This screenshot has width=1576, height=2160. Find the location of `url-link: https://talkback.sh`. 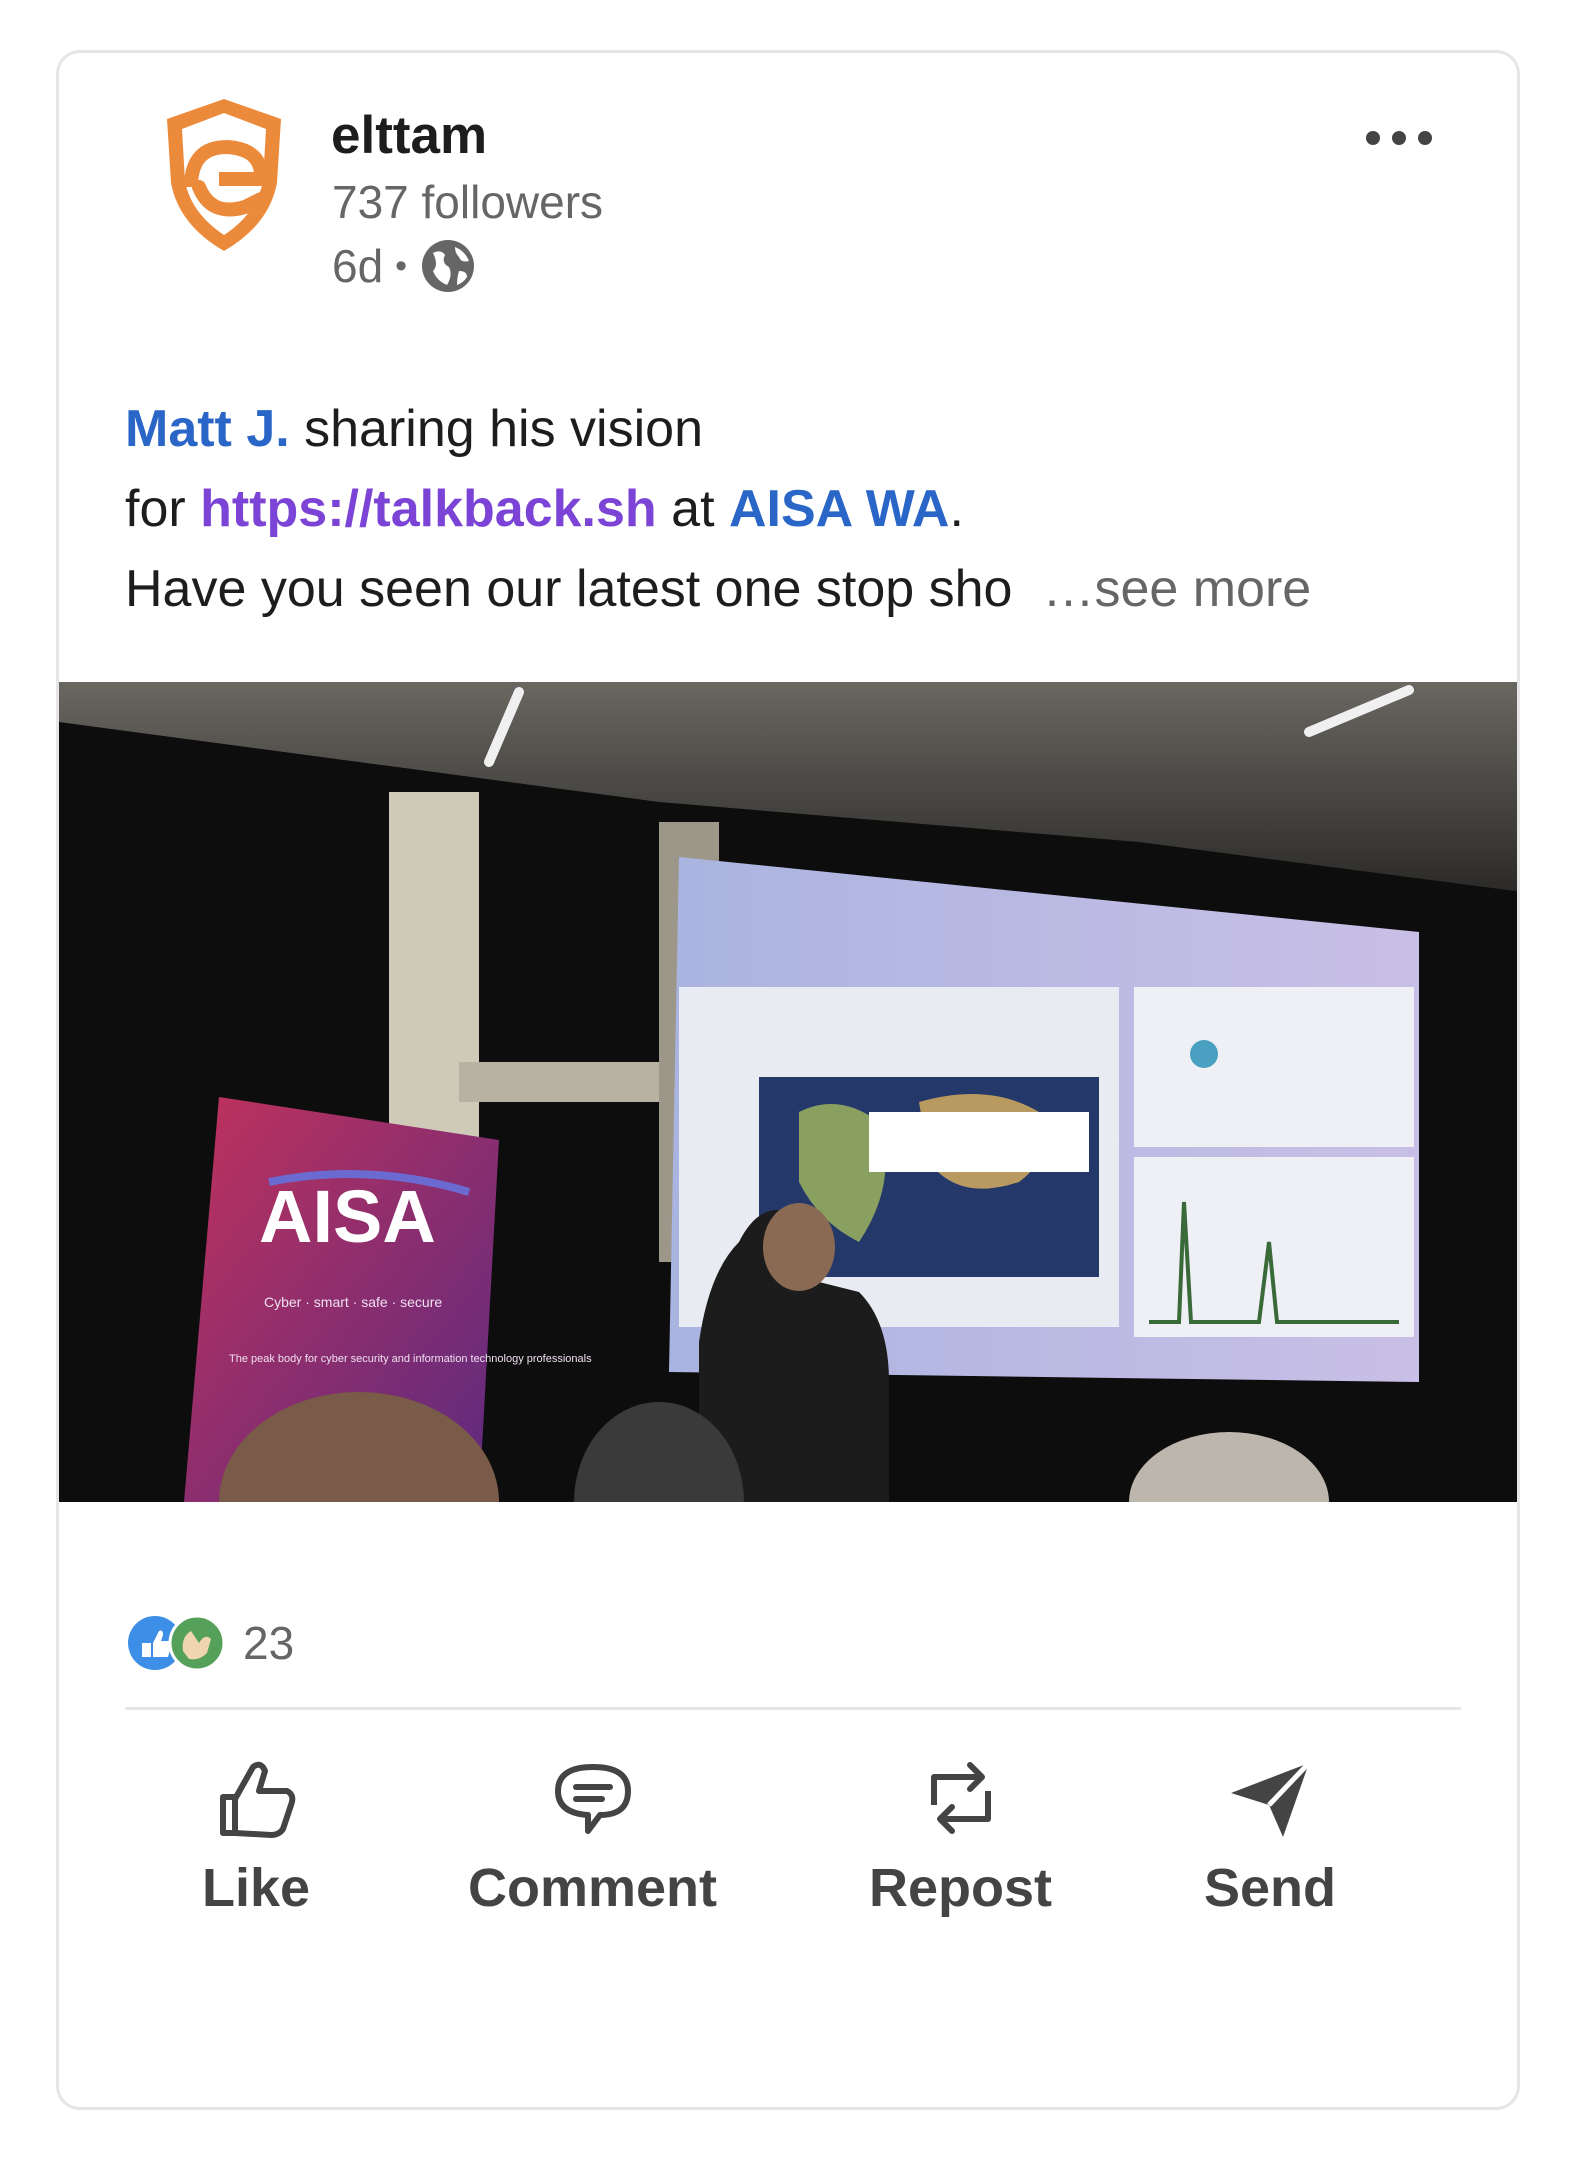

url-link: https://talkback.sh is located at coordinates (428, 509).